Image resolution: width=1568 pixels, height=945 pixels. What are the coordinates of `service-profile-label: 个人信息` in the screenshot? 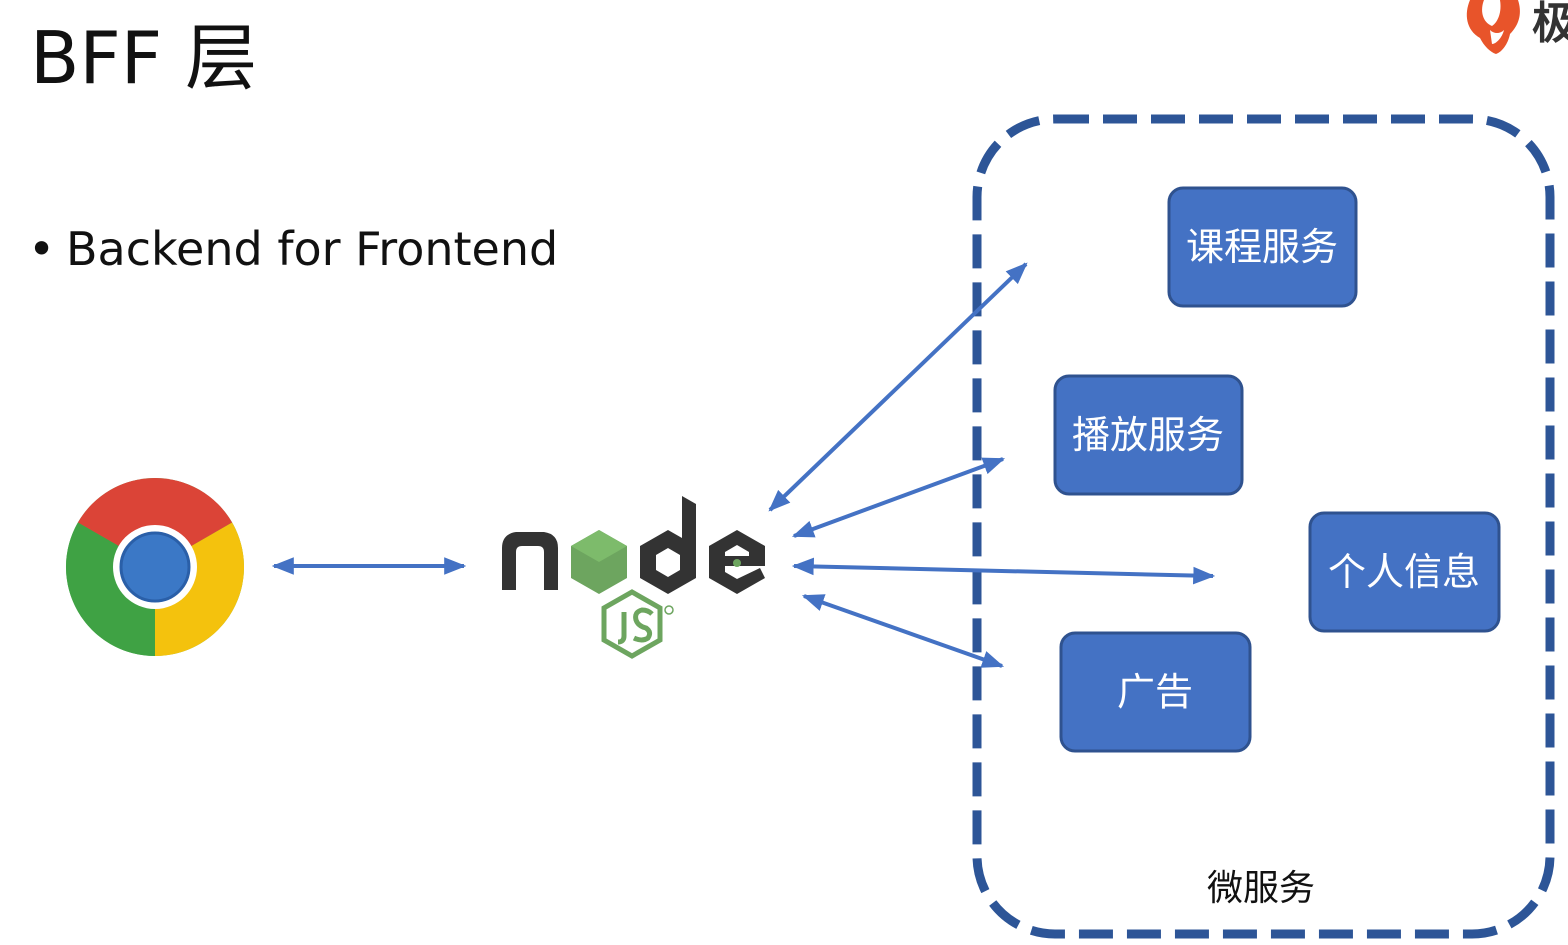 It's located at (1404, 572).